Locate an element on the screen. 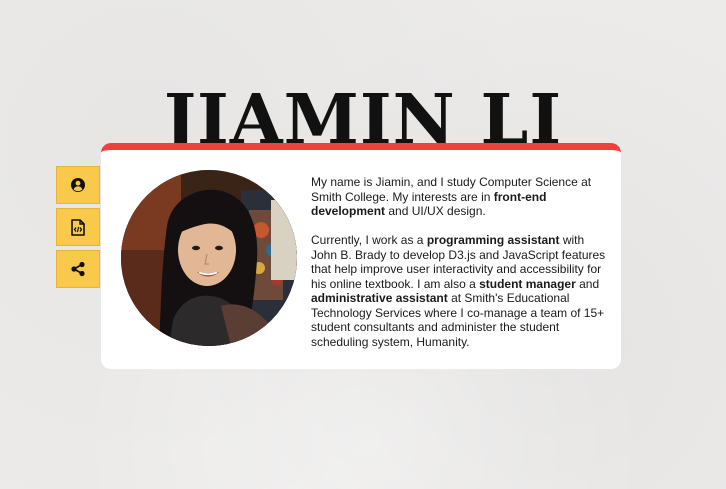 The height and width of the screenshot is (489, 726). tab-about is located at coordinates (78, 185).